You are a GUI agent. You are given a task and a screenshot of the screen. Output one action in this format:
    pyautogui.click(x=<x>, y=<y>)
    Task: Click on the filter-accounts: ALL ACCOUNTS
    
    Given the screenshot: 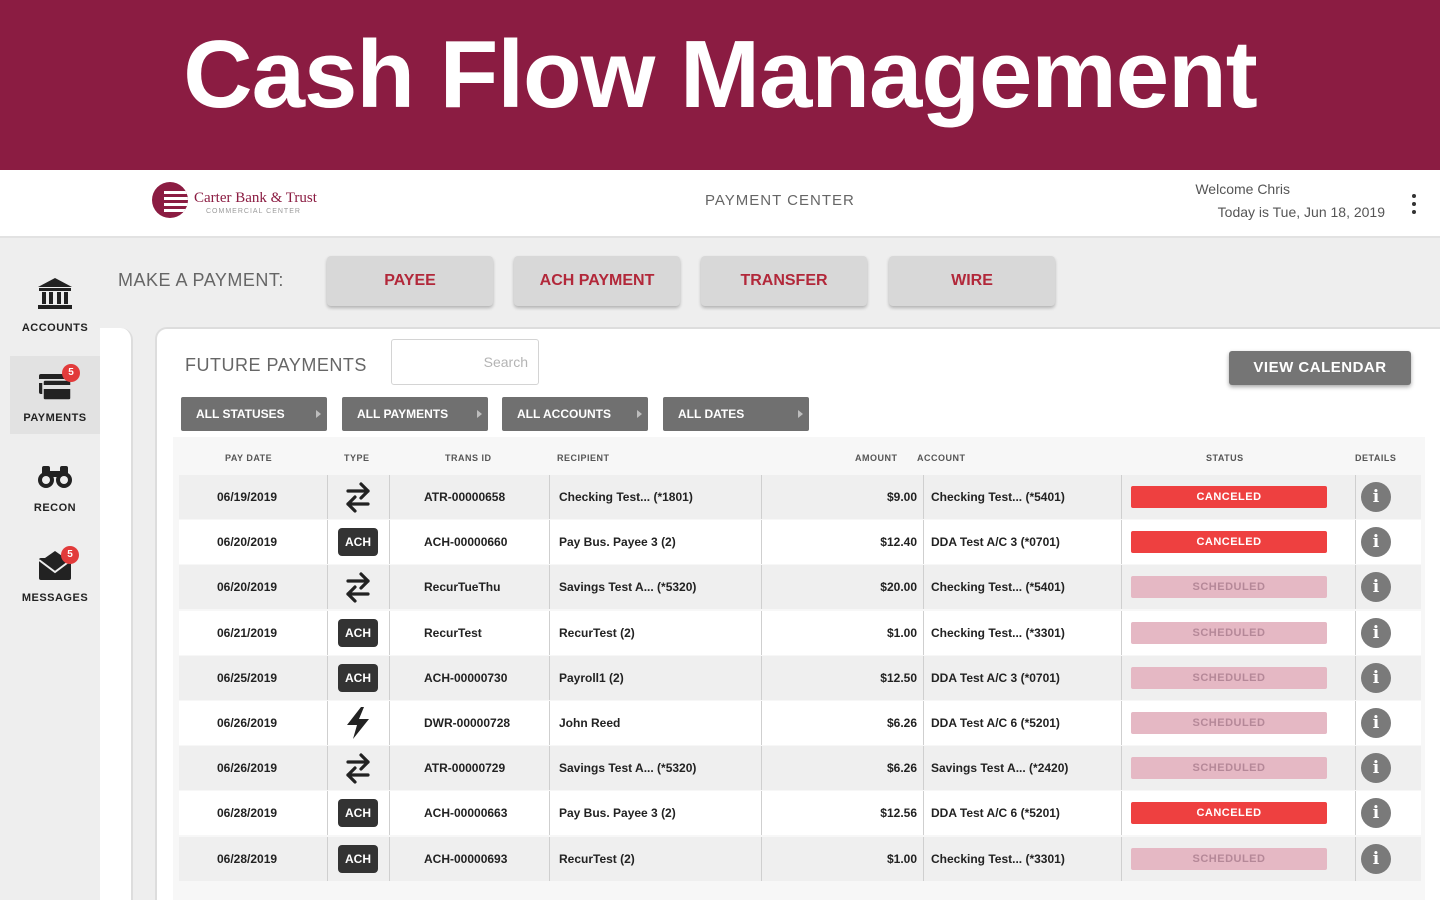 What is the action you would take?
    pyautogui.click(x=575, y=414)
    